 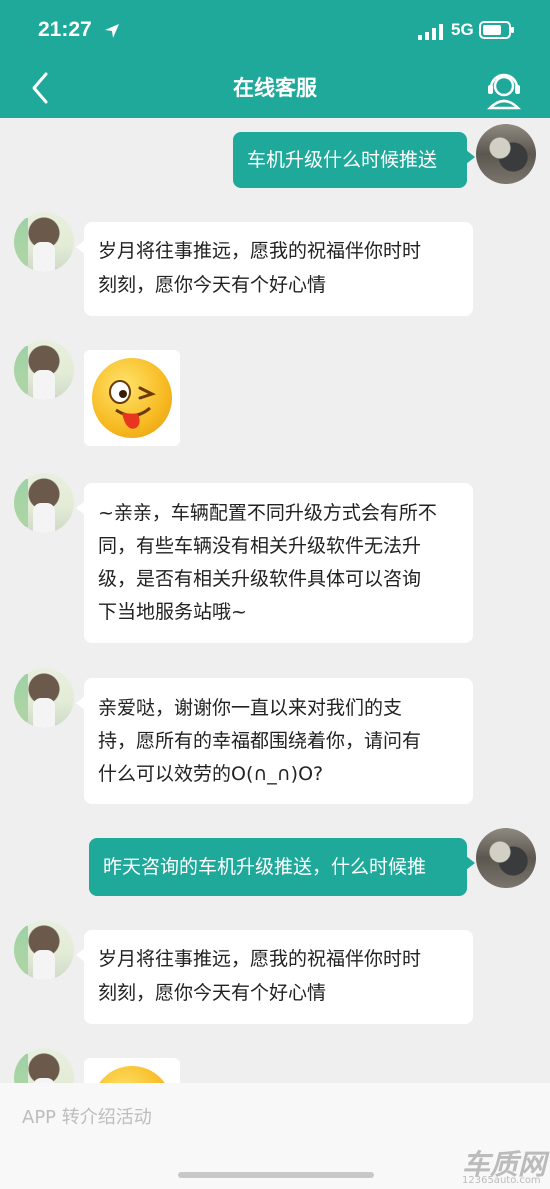 I want to click on location-arrow-icon, so click(x=112, y=31).